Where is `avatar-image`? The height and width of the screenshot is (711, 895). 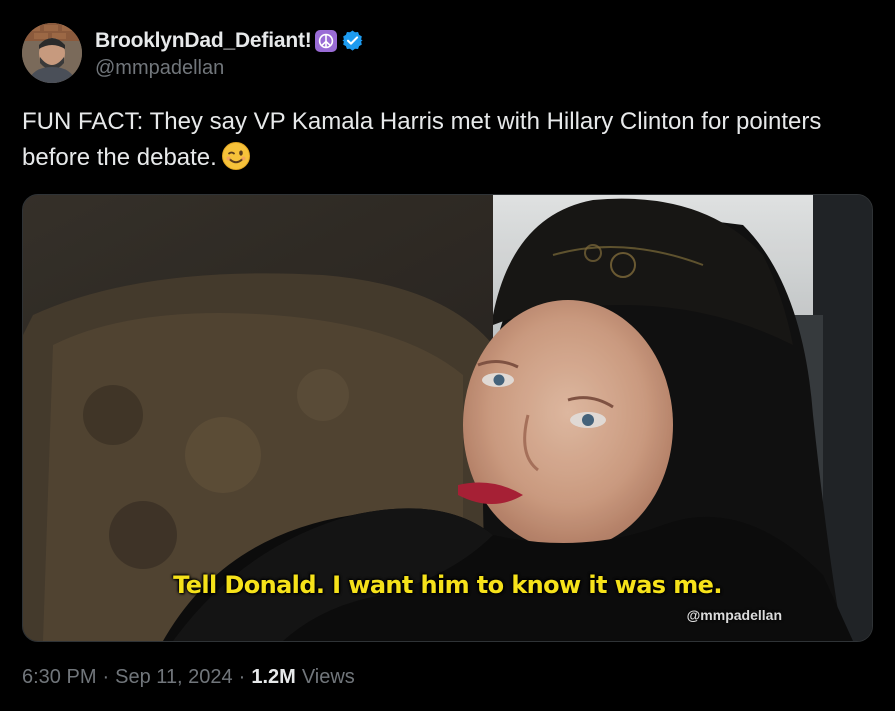
avatar-image is located at coordinates (52, 53).